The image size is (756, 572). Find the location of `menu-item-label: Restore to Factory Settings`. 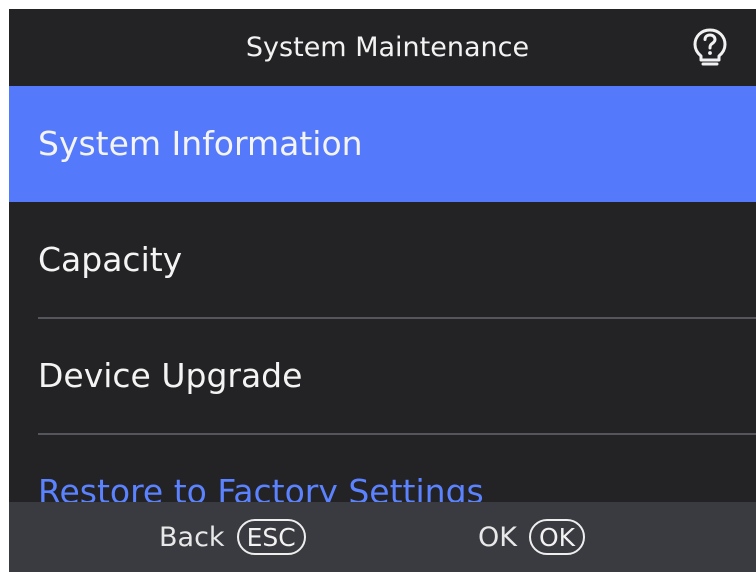

menu-item-label: Restore to Factory Settings is located at coordinates (261, 487).